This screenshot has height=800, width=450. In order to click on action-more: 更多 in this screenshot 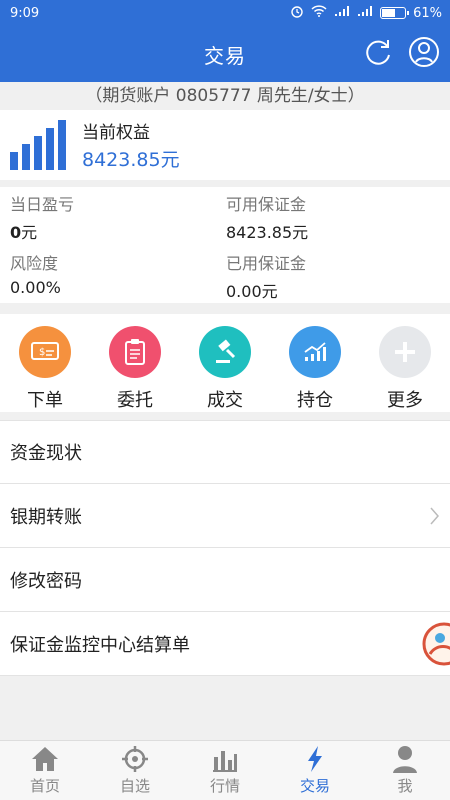, I will do `click(405, 363)`.